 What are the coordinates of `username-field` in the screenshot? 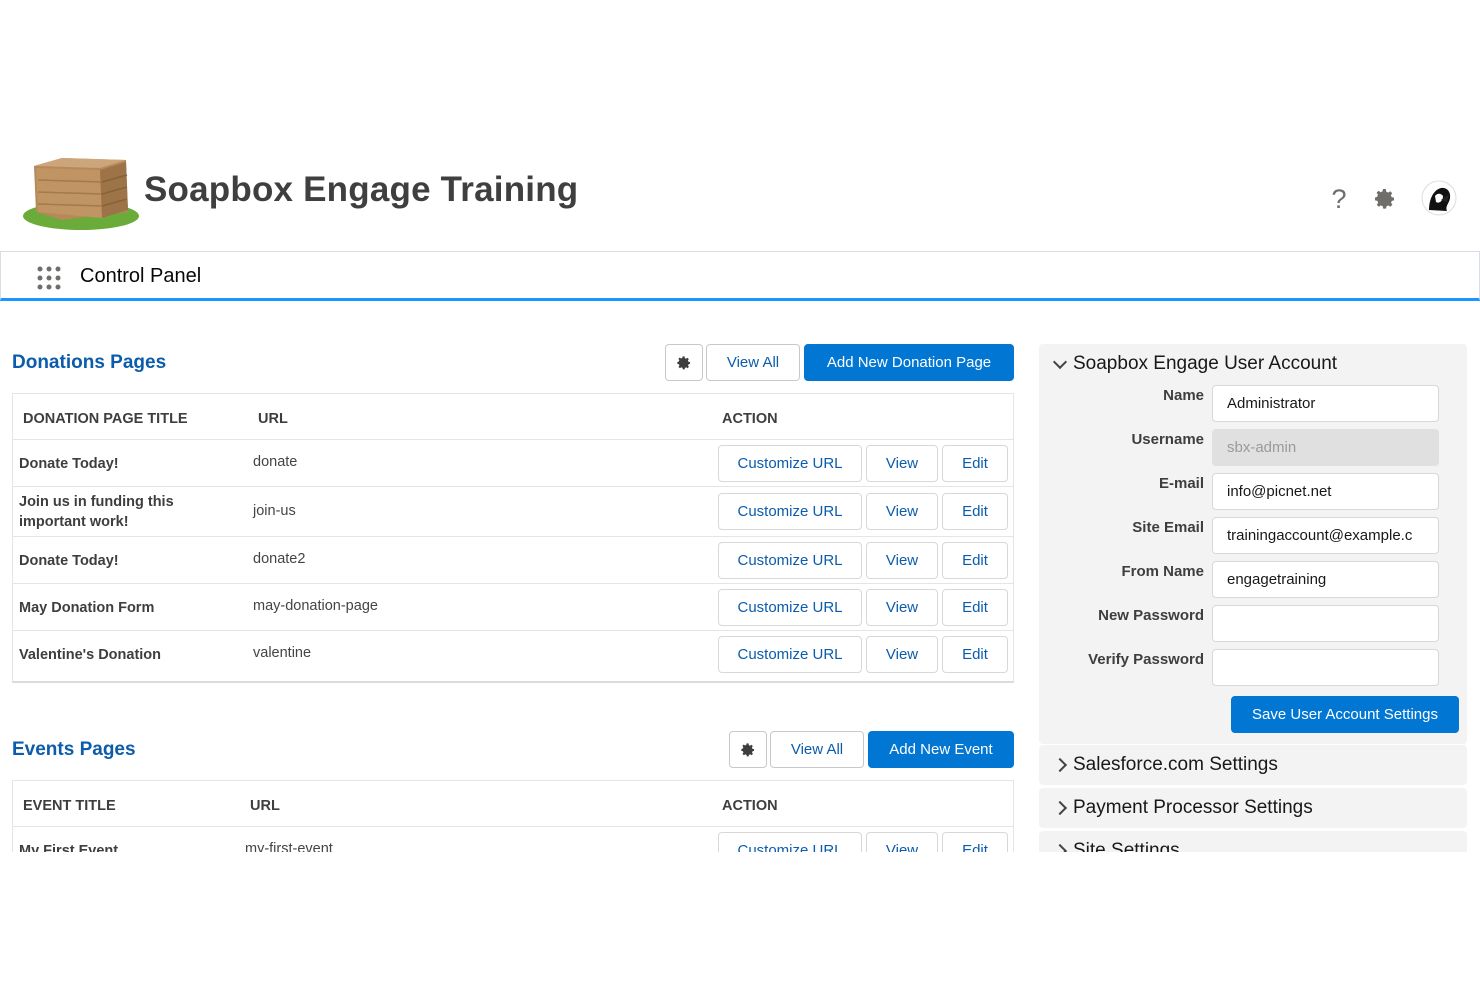 It's located at (1325, 447).